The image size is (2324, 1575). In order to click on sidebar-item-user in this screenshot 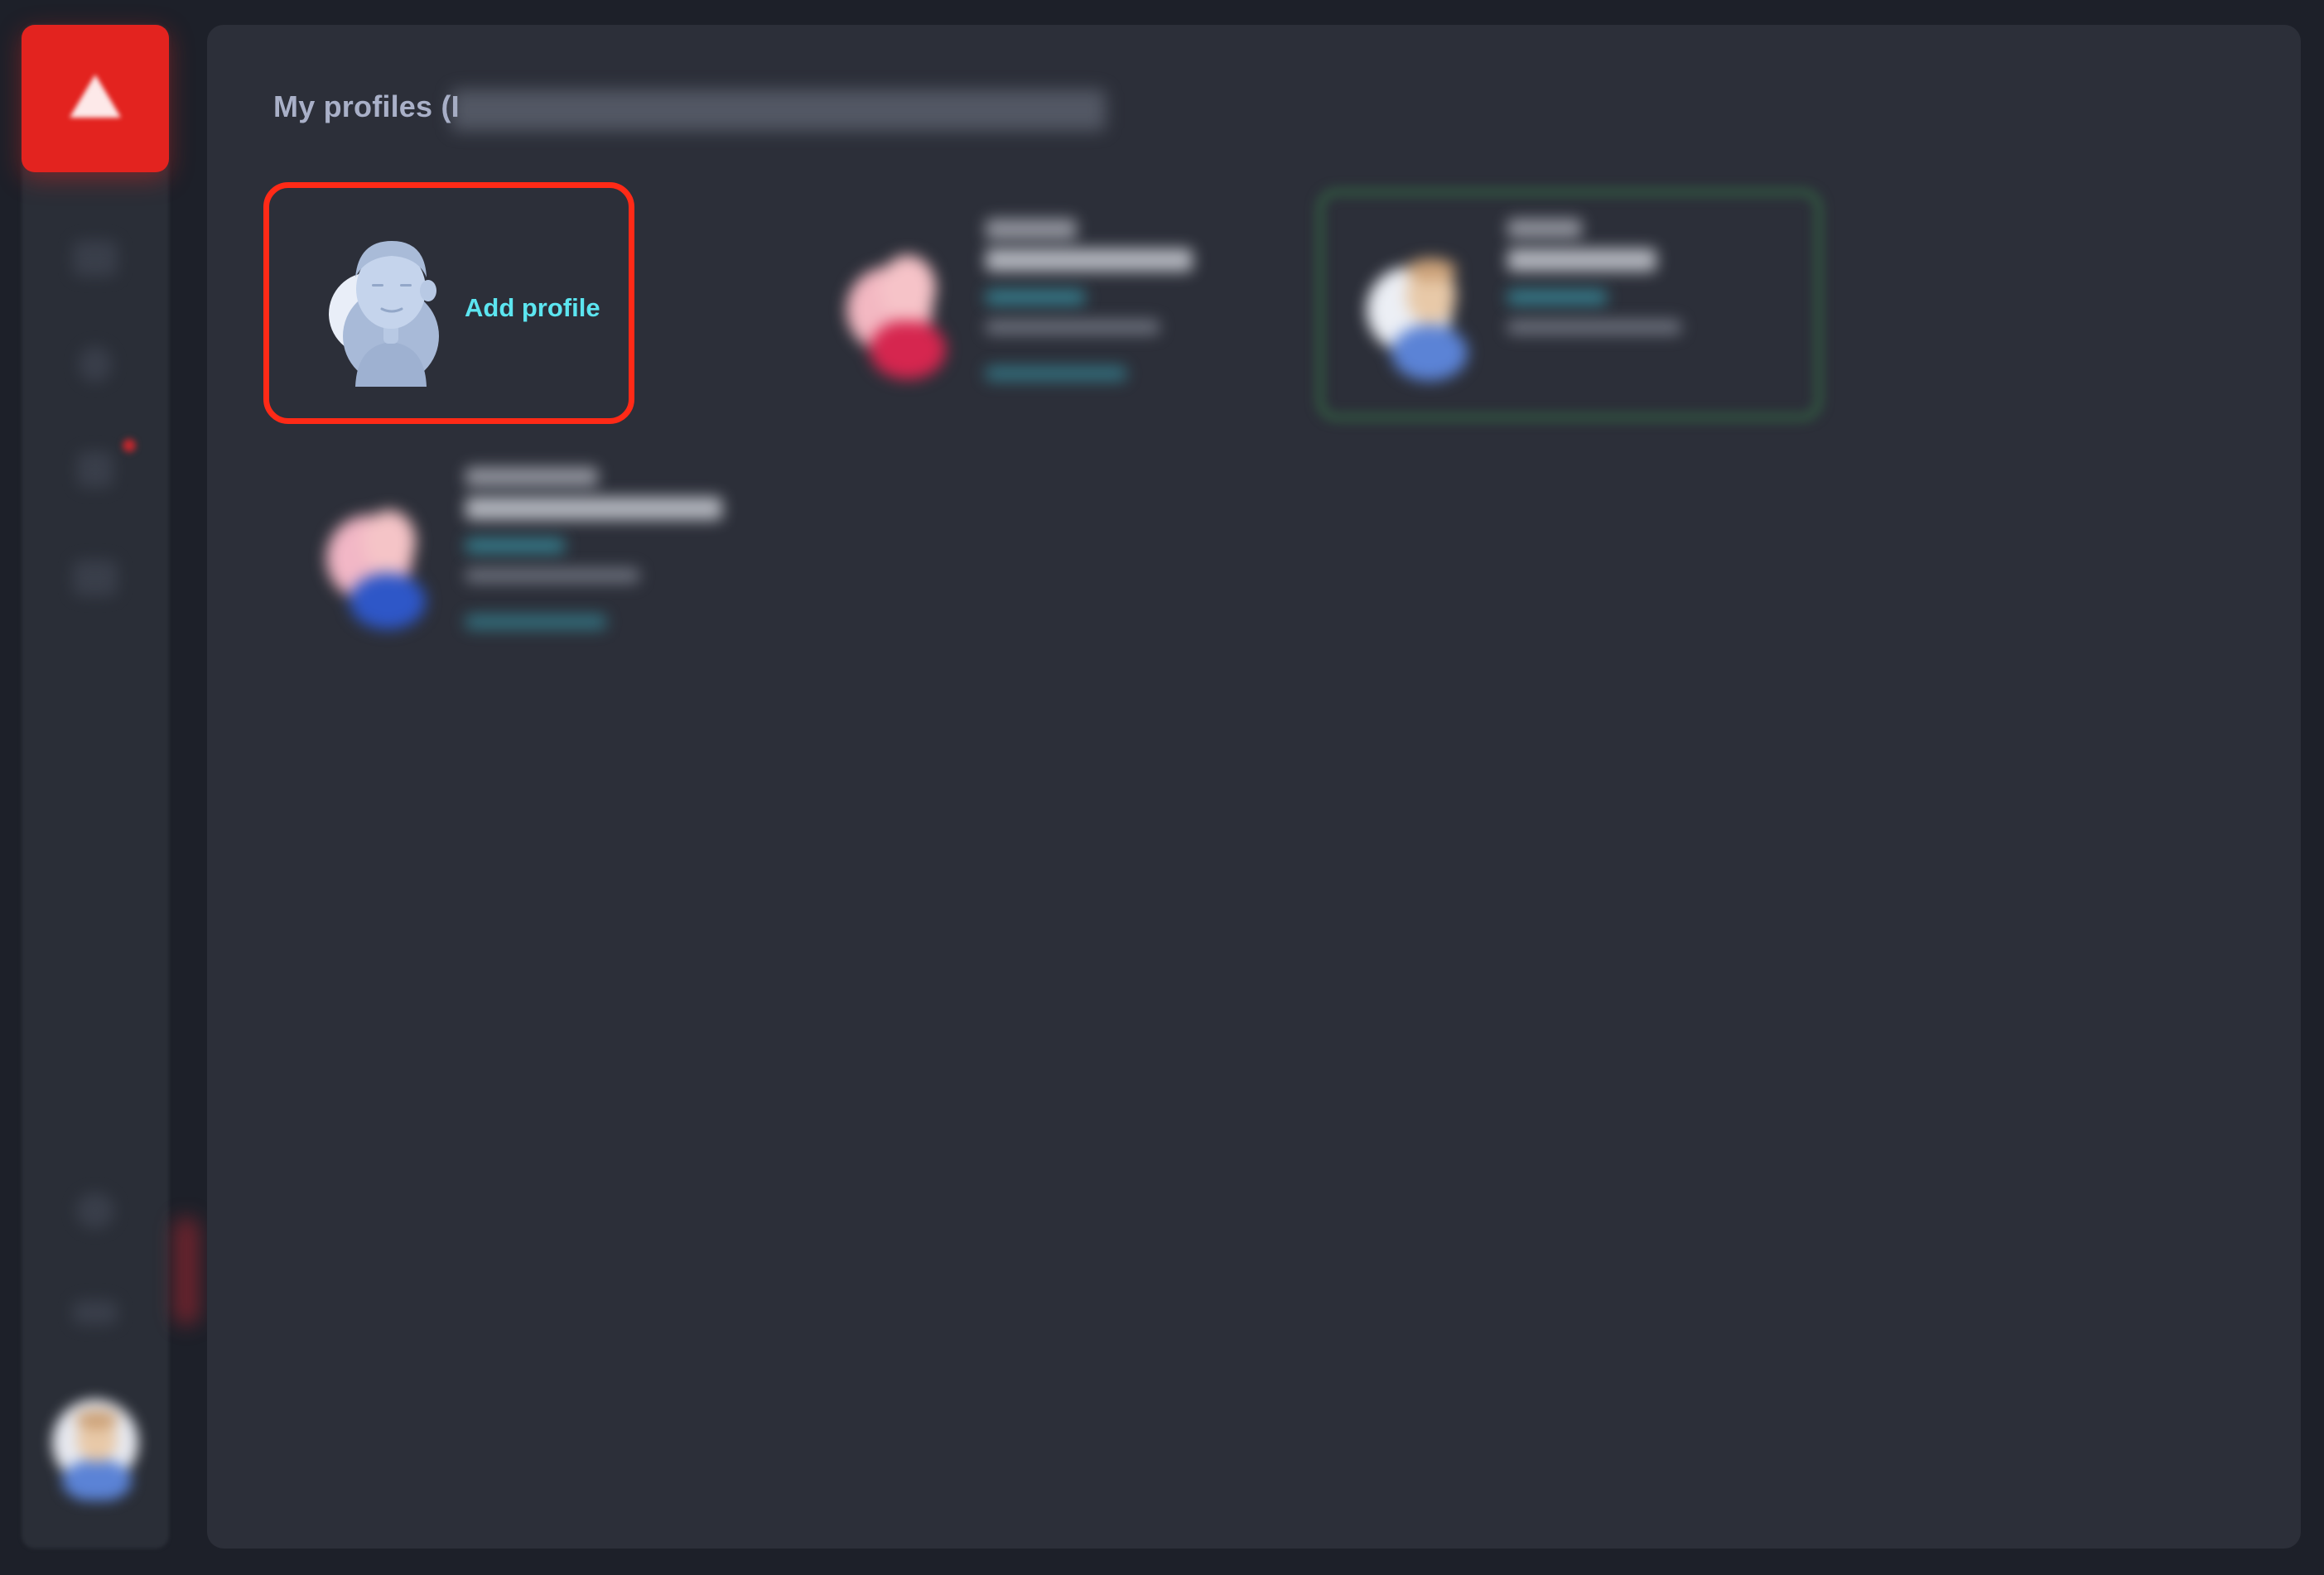, I will do `click(95, 364)`.